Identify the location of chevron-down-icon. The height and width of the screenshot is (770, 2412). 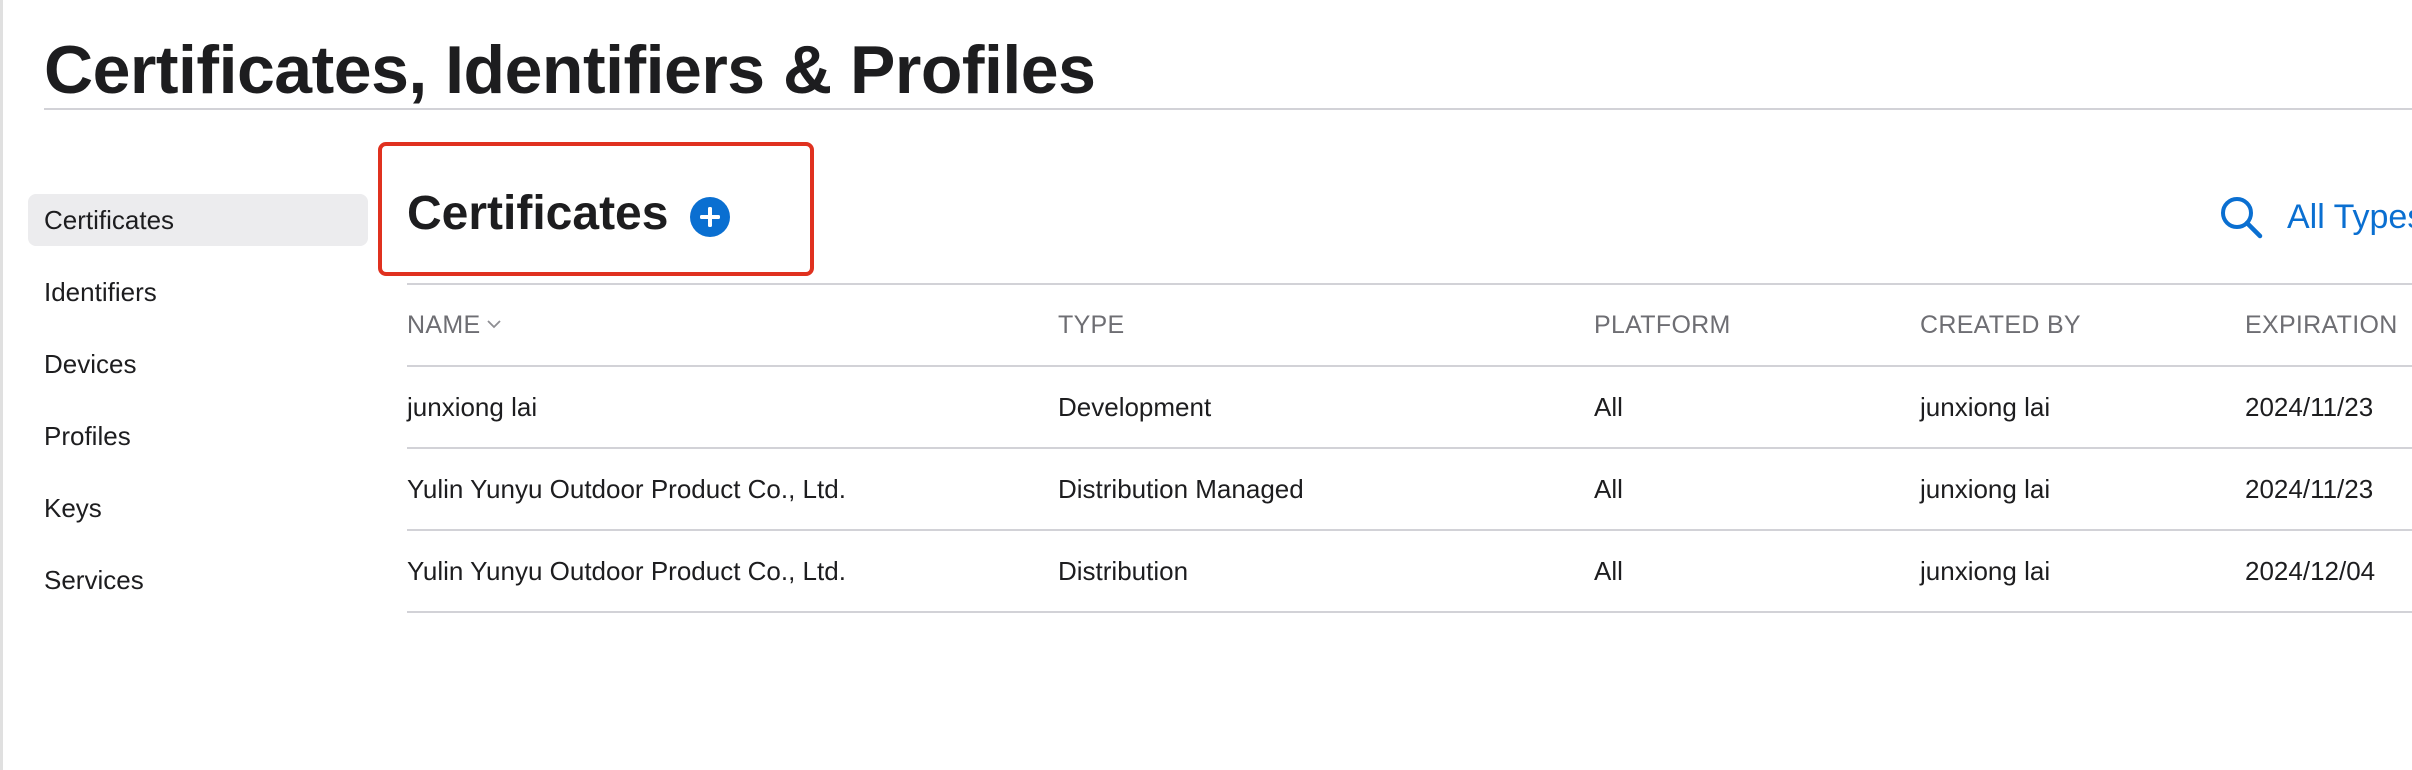
(494, 324).